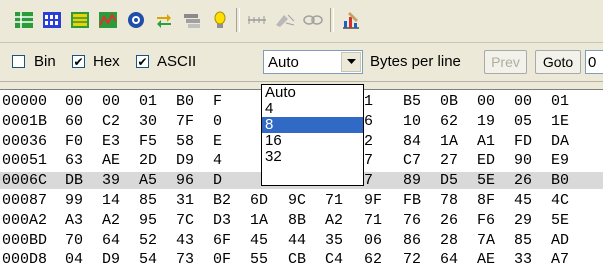 The height and width of the screenshot is (272, 603). Describe the element at coordinates (185, 220) in the screenshot. I see `hex-byte: 7C` at that location.